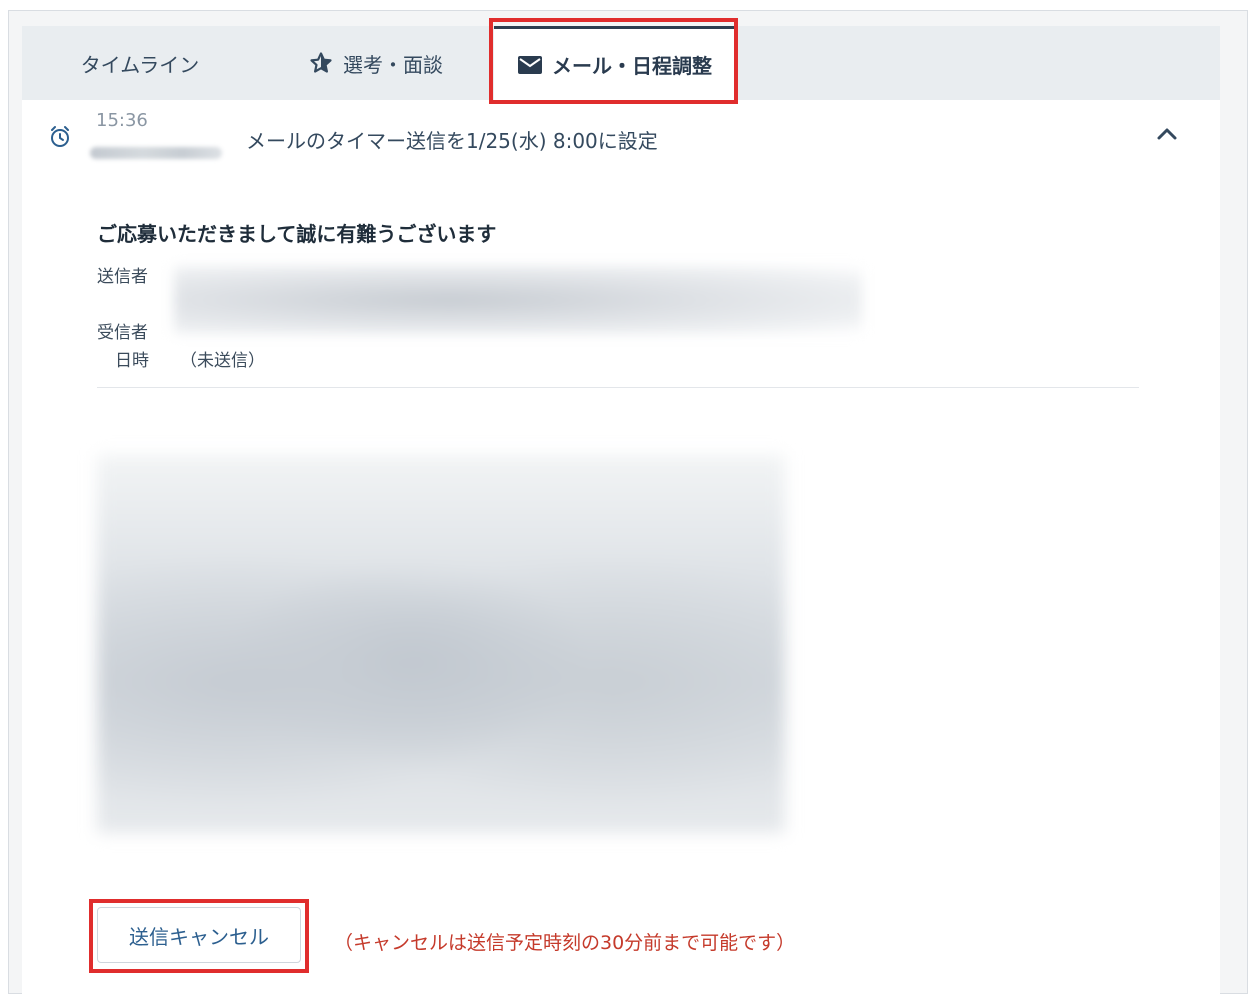  I want to click on star-icon, so click(321, 63).